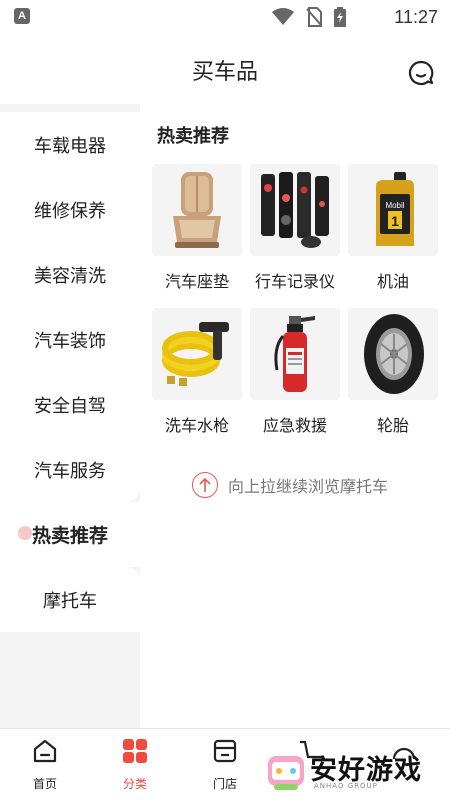 Image resolution: width=450 pixels, height=800 pixels. I want to click on sidebar-item-beauty-cleaning: 美容清洗, so click(70, 274).